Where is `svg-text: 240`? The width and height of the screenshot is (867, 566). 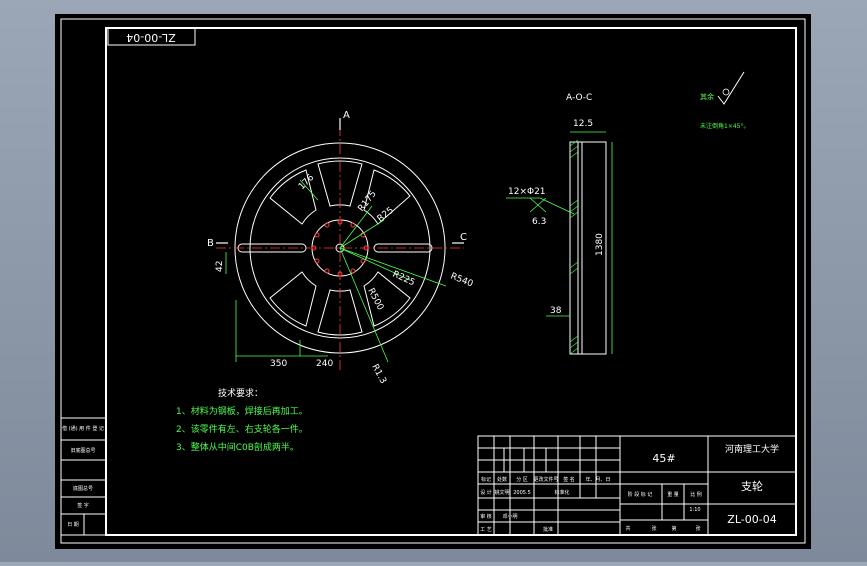
svg-text: 240 is located at coordinates (324, 364).